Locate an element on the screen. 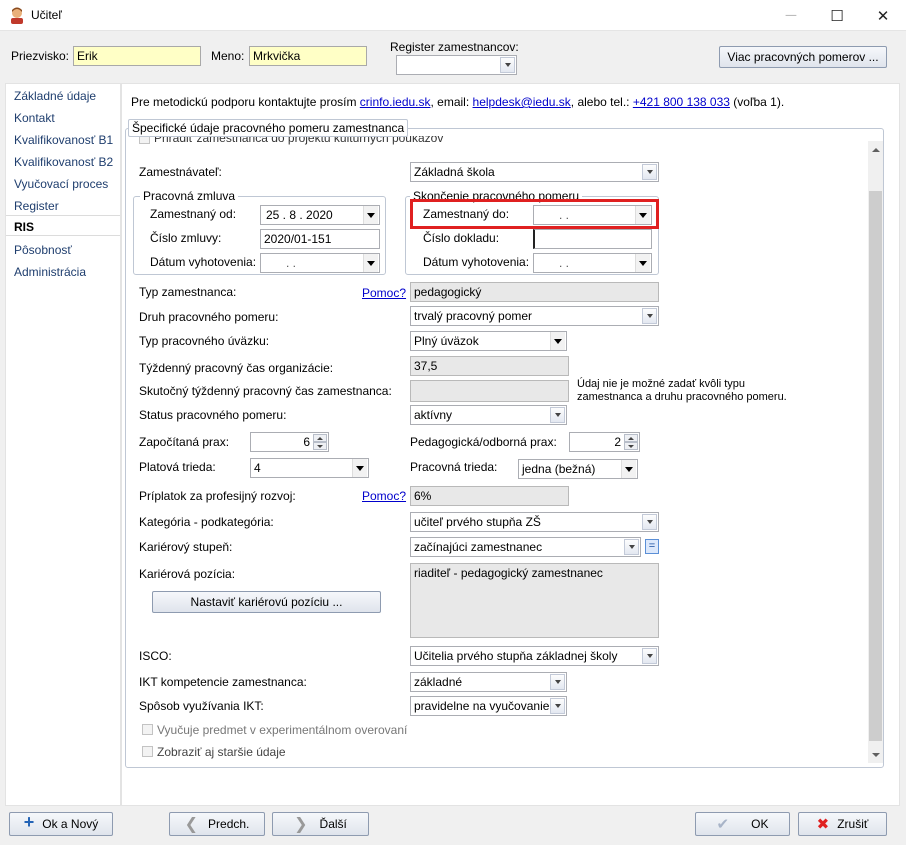  maximize-button: ☐ is located at coordinates (837, 15).